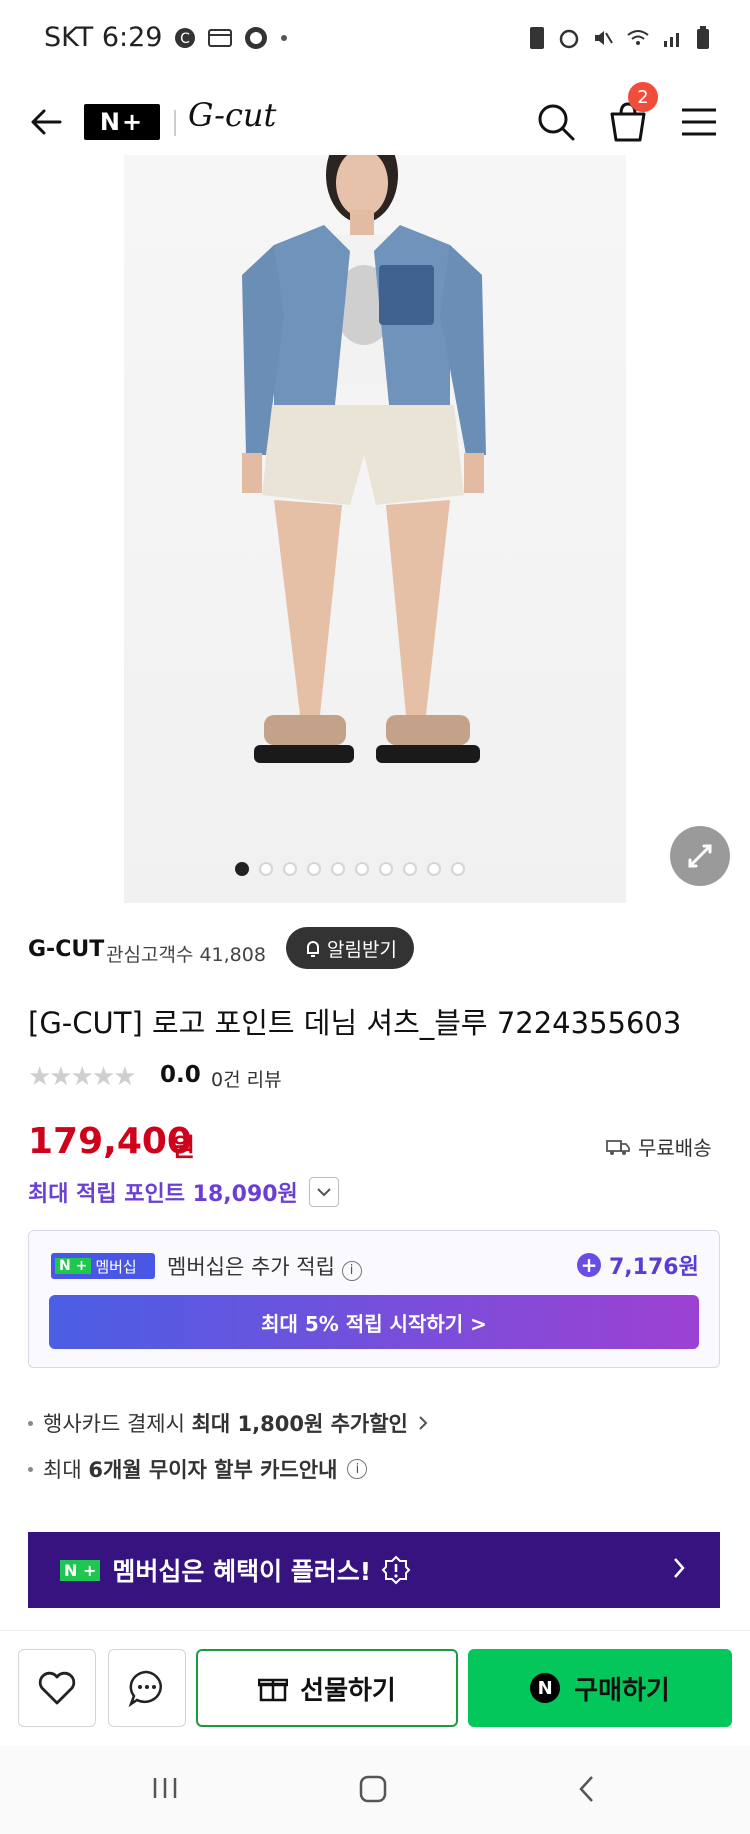 Image resolution: width=750 pixels, height=1834 pixels. I want to click on benefit-bold: 6개월 무이자 할부 카드안내, so click(213, 1470).